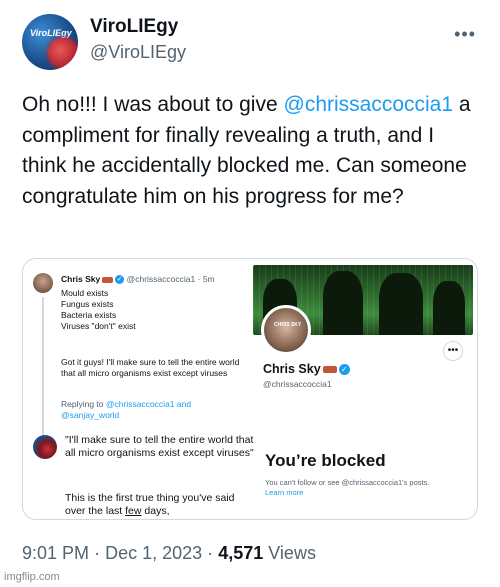 The image size is (500, 587). What do you see at coordinates (43, 372) in the screenshot?
I see `thread-connector` at bounding box center [43, 372].